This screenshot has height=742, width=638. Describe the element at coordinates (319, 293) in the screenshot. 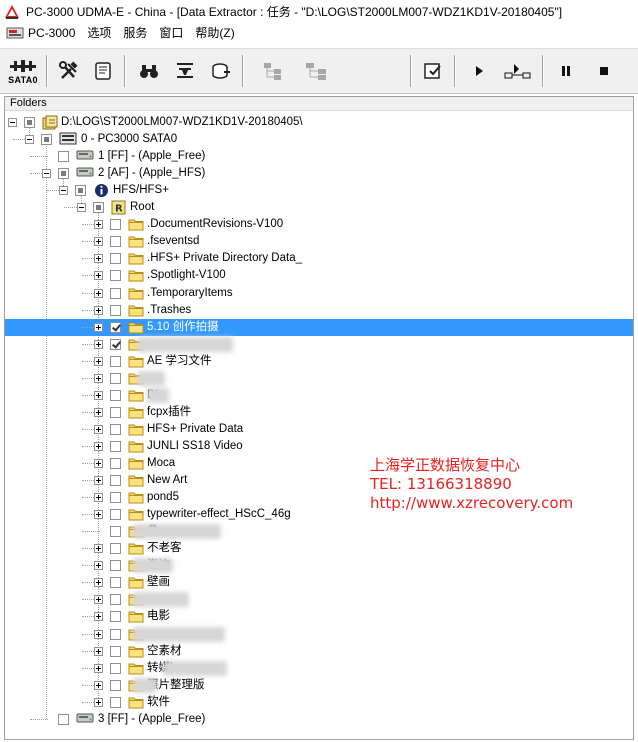

I see `tree-folder-item: .TemporaryItems` at that location.